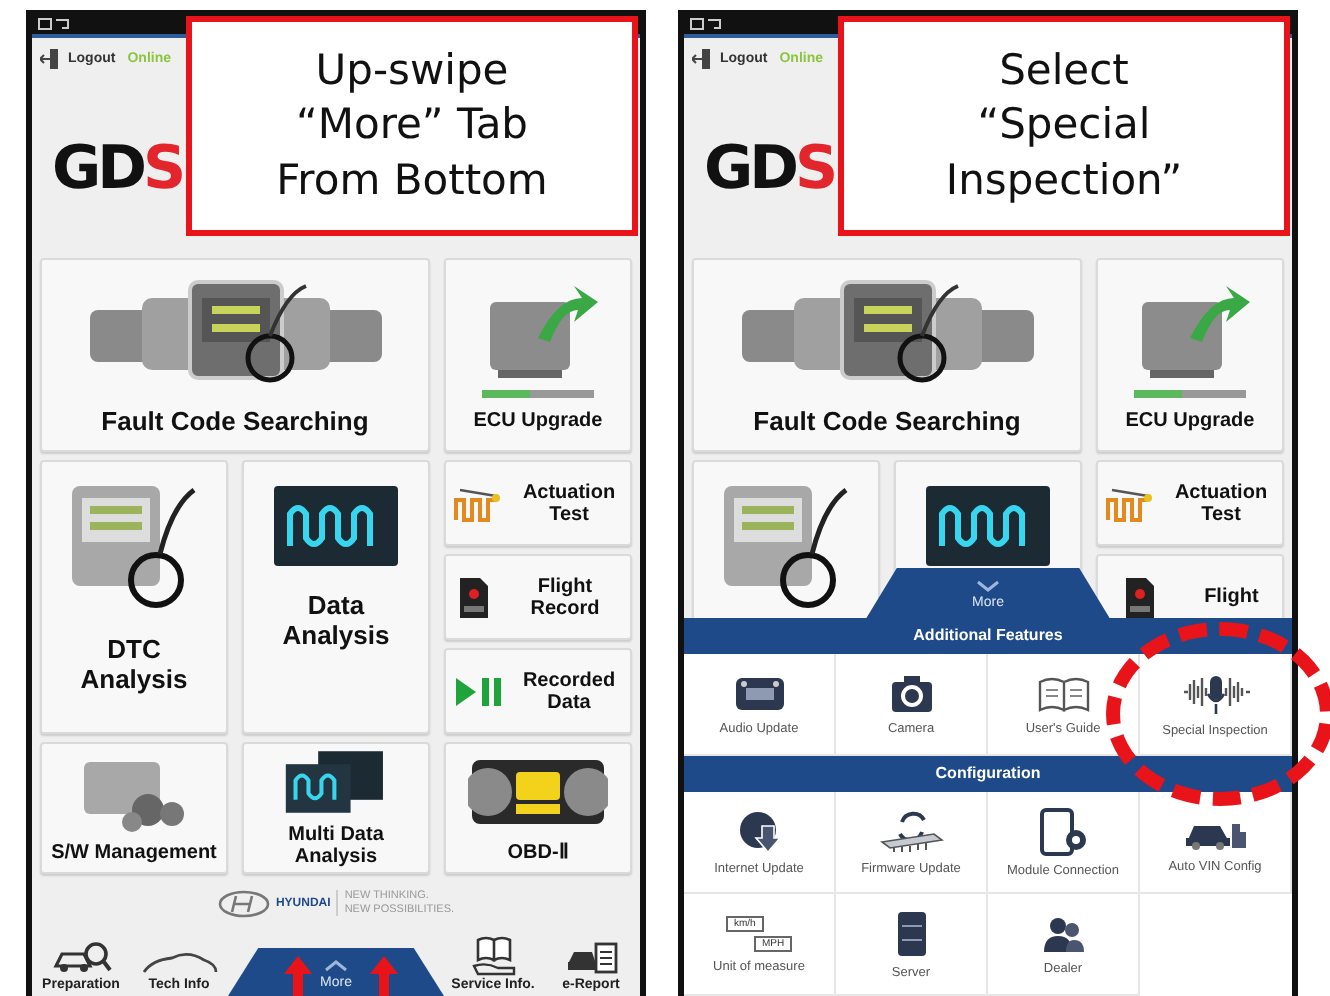 This screenshot has height=996, width=1330. Describe the element at coordinates (1063, 831) in the screenshot. I see `tablet-gear-icon` at that location.